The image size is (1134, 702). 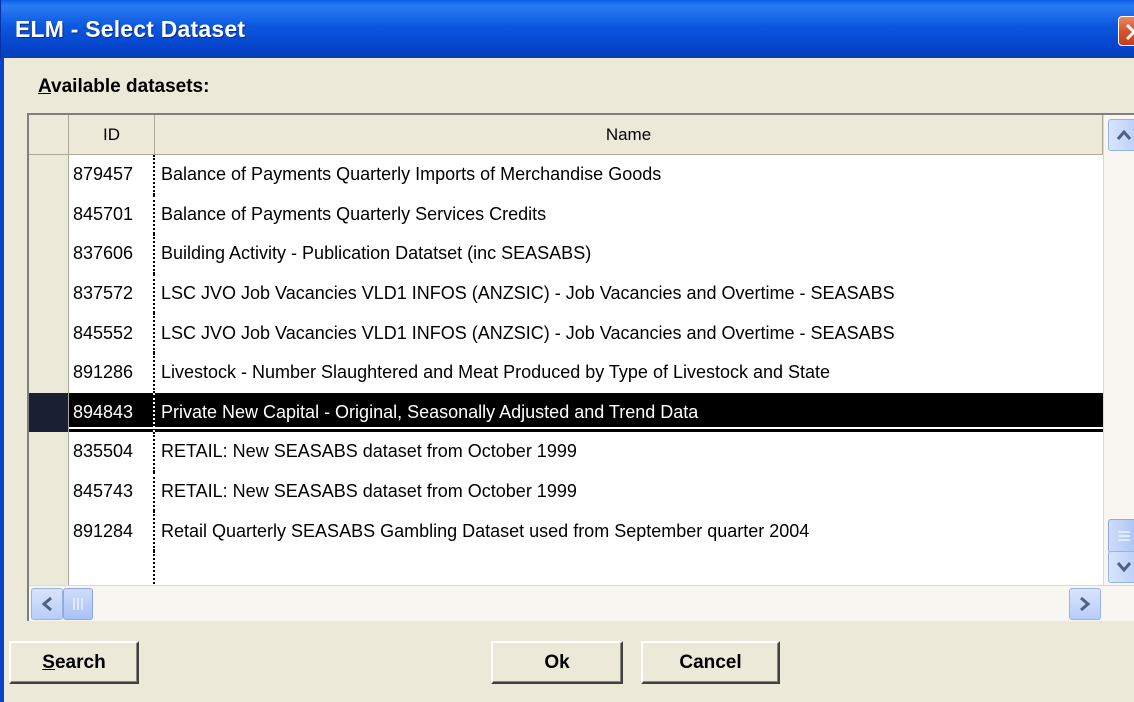 I want to click on grid-header: ID Name, so click(x=566, y=135).